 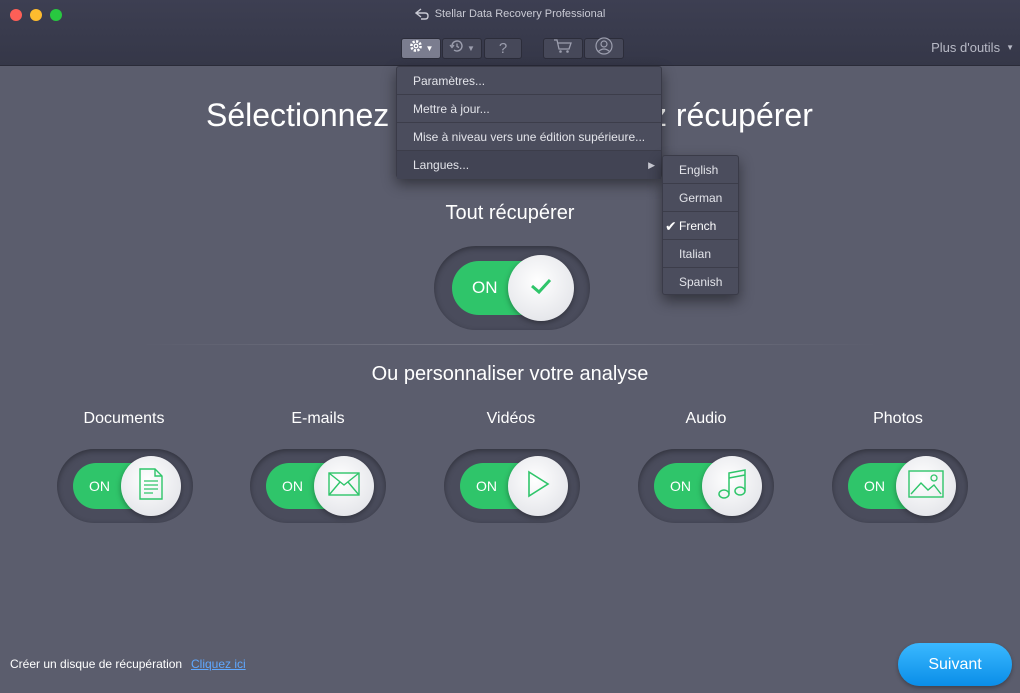 I want to click on page-title-left: Sélectionnez, so click(x=298, y=115).